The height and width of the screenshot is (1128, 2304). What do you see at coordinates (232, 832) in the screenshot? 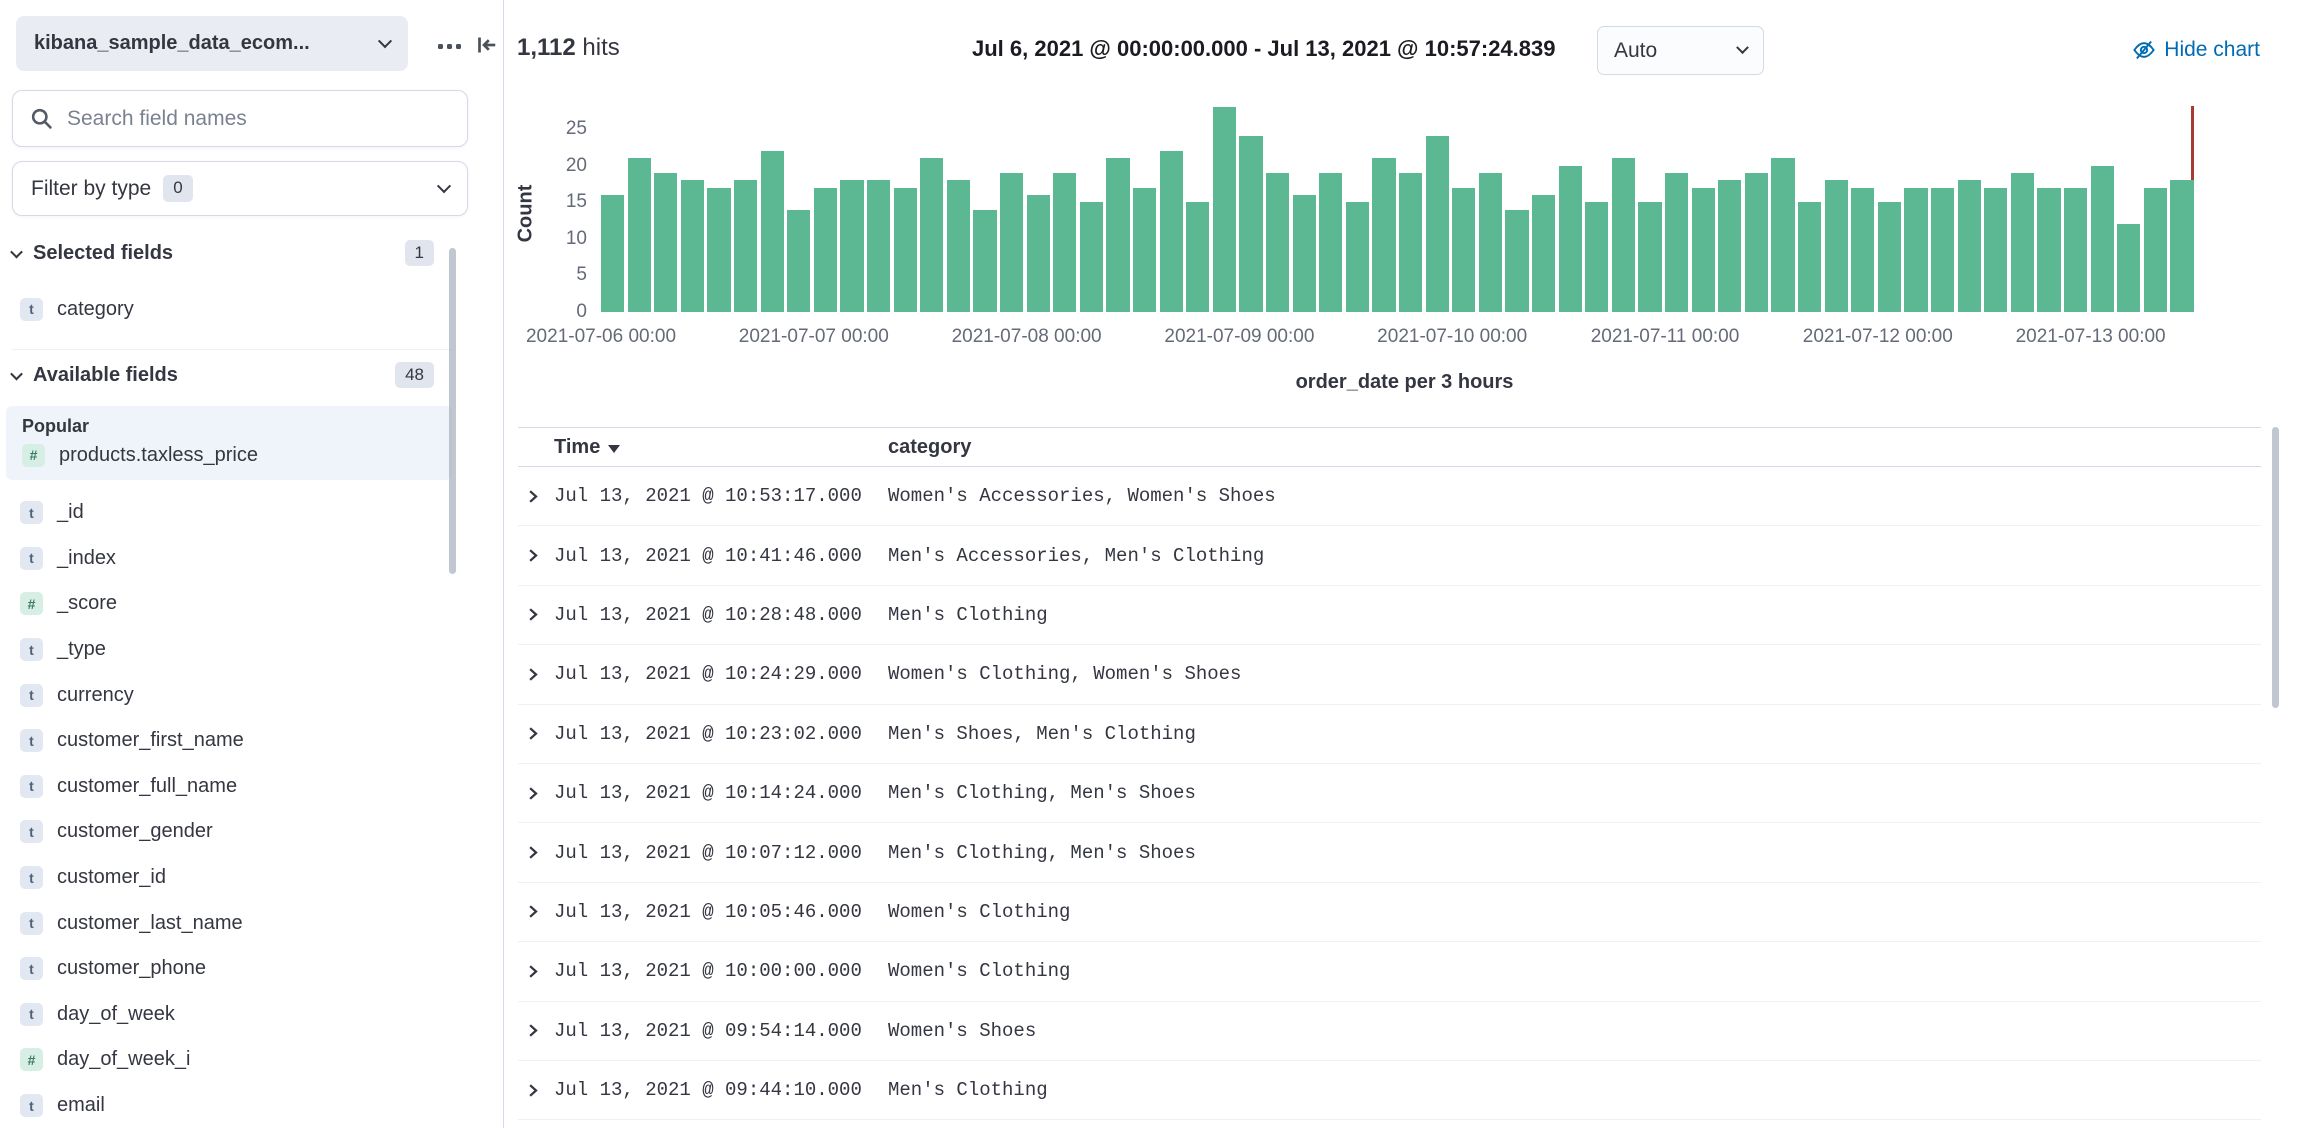
I see `field-item-customer_gender: t customer_gender` at bounding box center [232, 832].